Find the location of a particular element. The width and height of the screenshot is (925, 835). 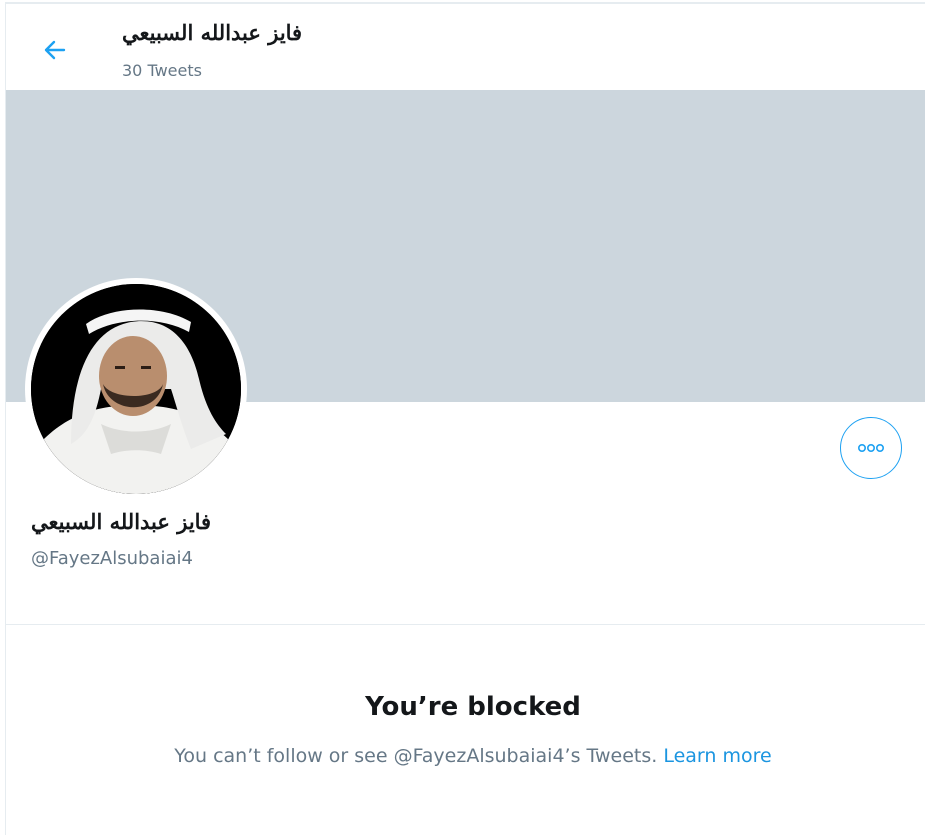

profile-handle: @FayezAlsubaiai4 is located at coordinates (112, 558).